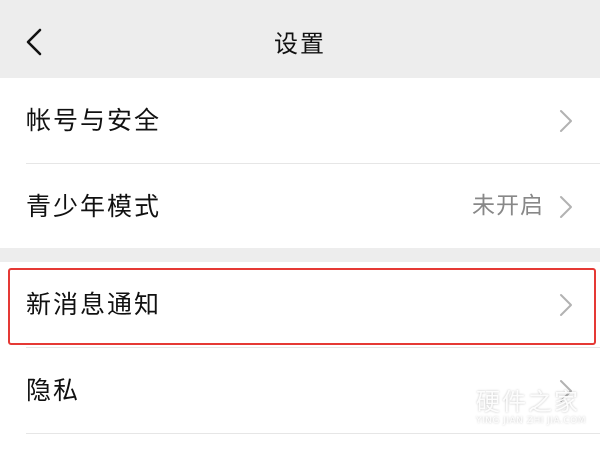 This screenshot has width=600, height=450. What do you see at coordinates (94, 120) in the screenshot?
I see `row-label: 帐号与安全` at bounding box center [94, 120].